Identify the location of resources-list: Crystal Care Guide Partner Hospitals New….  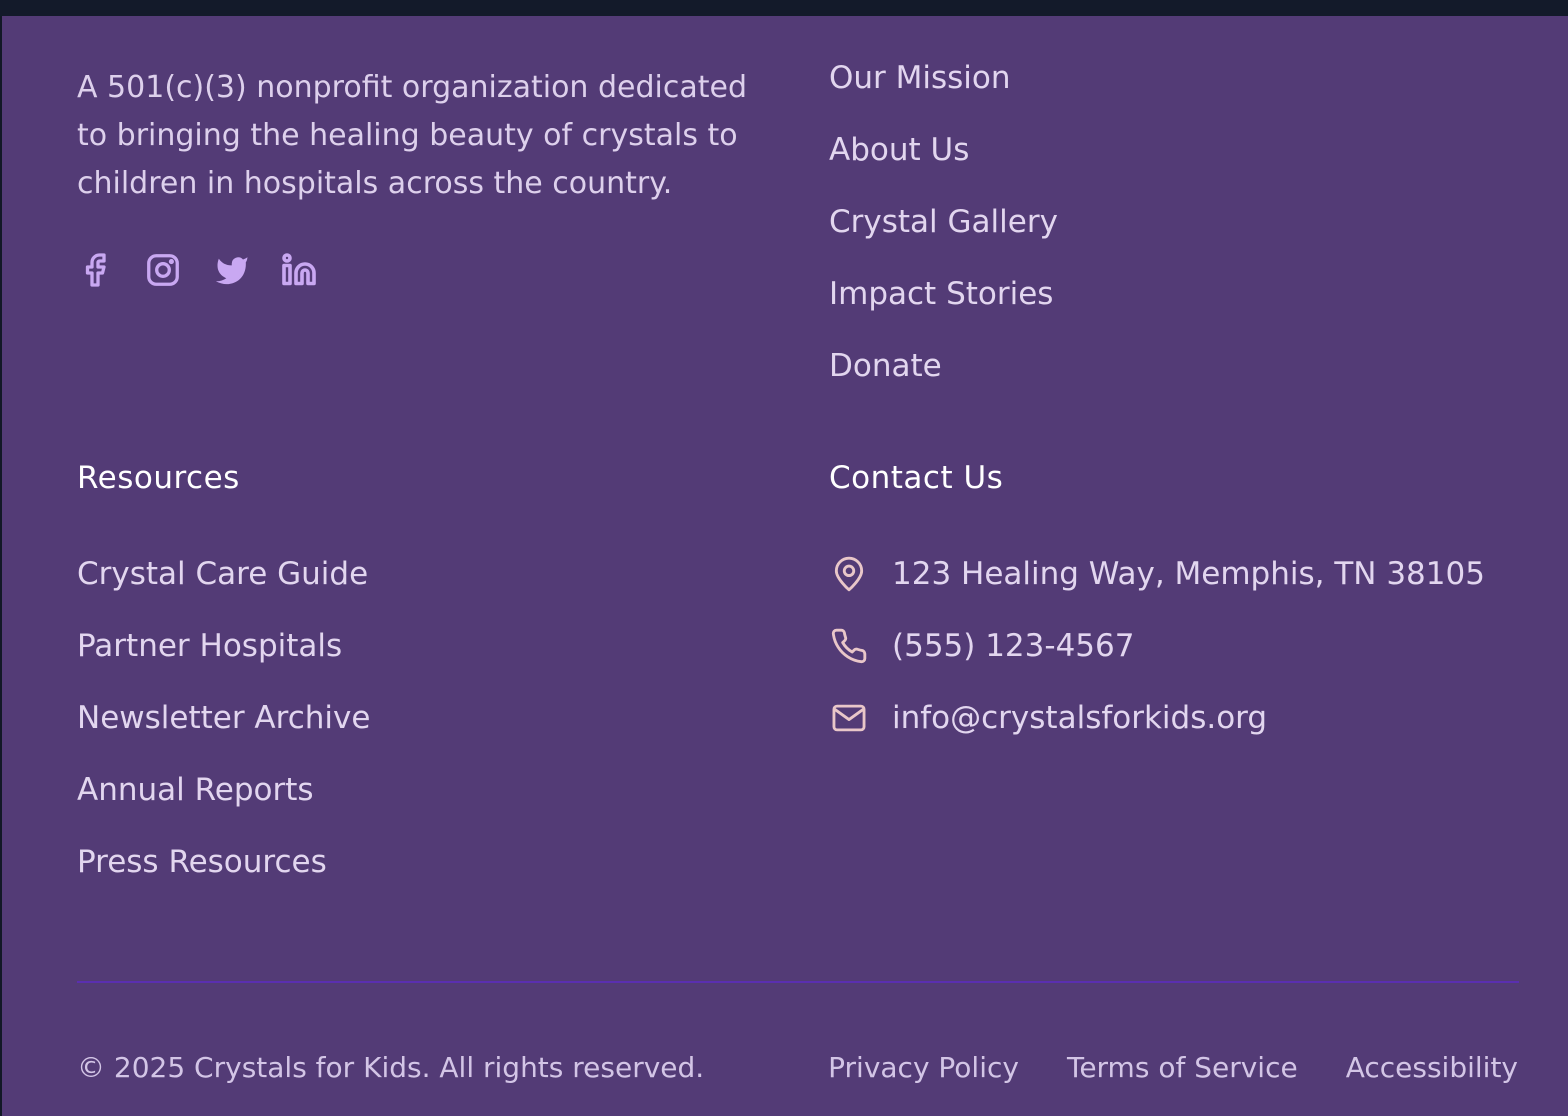
(223, 730).